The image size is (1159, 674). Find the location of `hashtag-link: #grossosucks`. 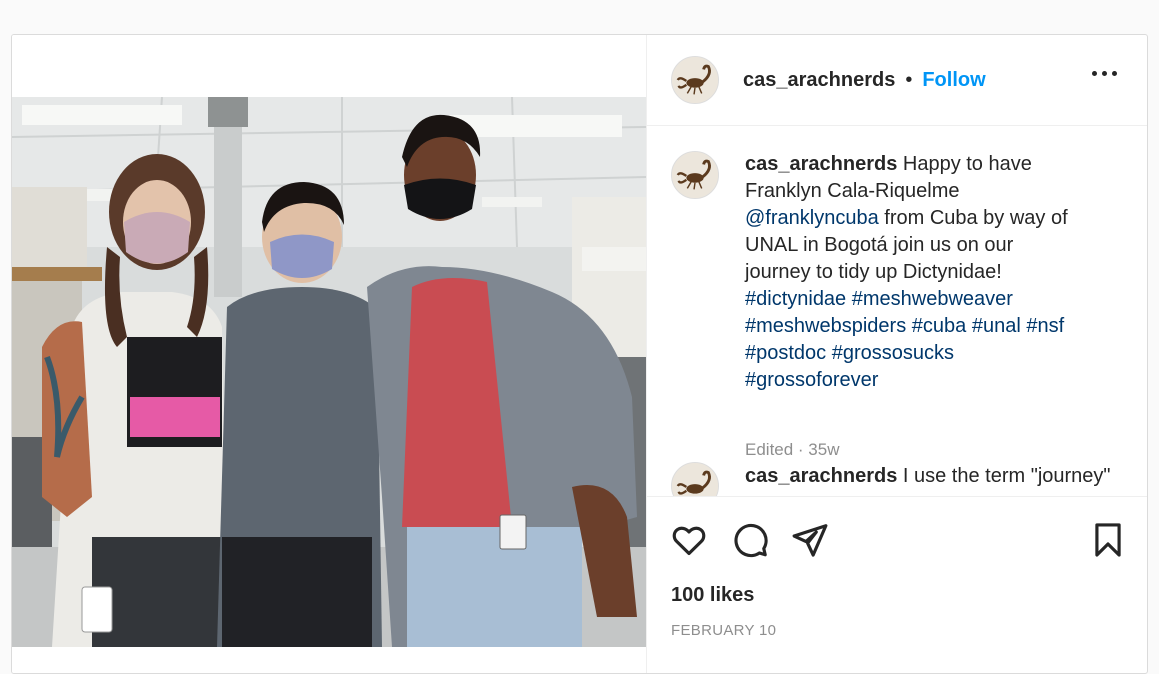

hashtag-link: #grossosucks is located at coordinates (893, 353).